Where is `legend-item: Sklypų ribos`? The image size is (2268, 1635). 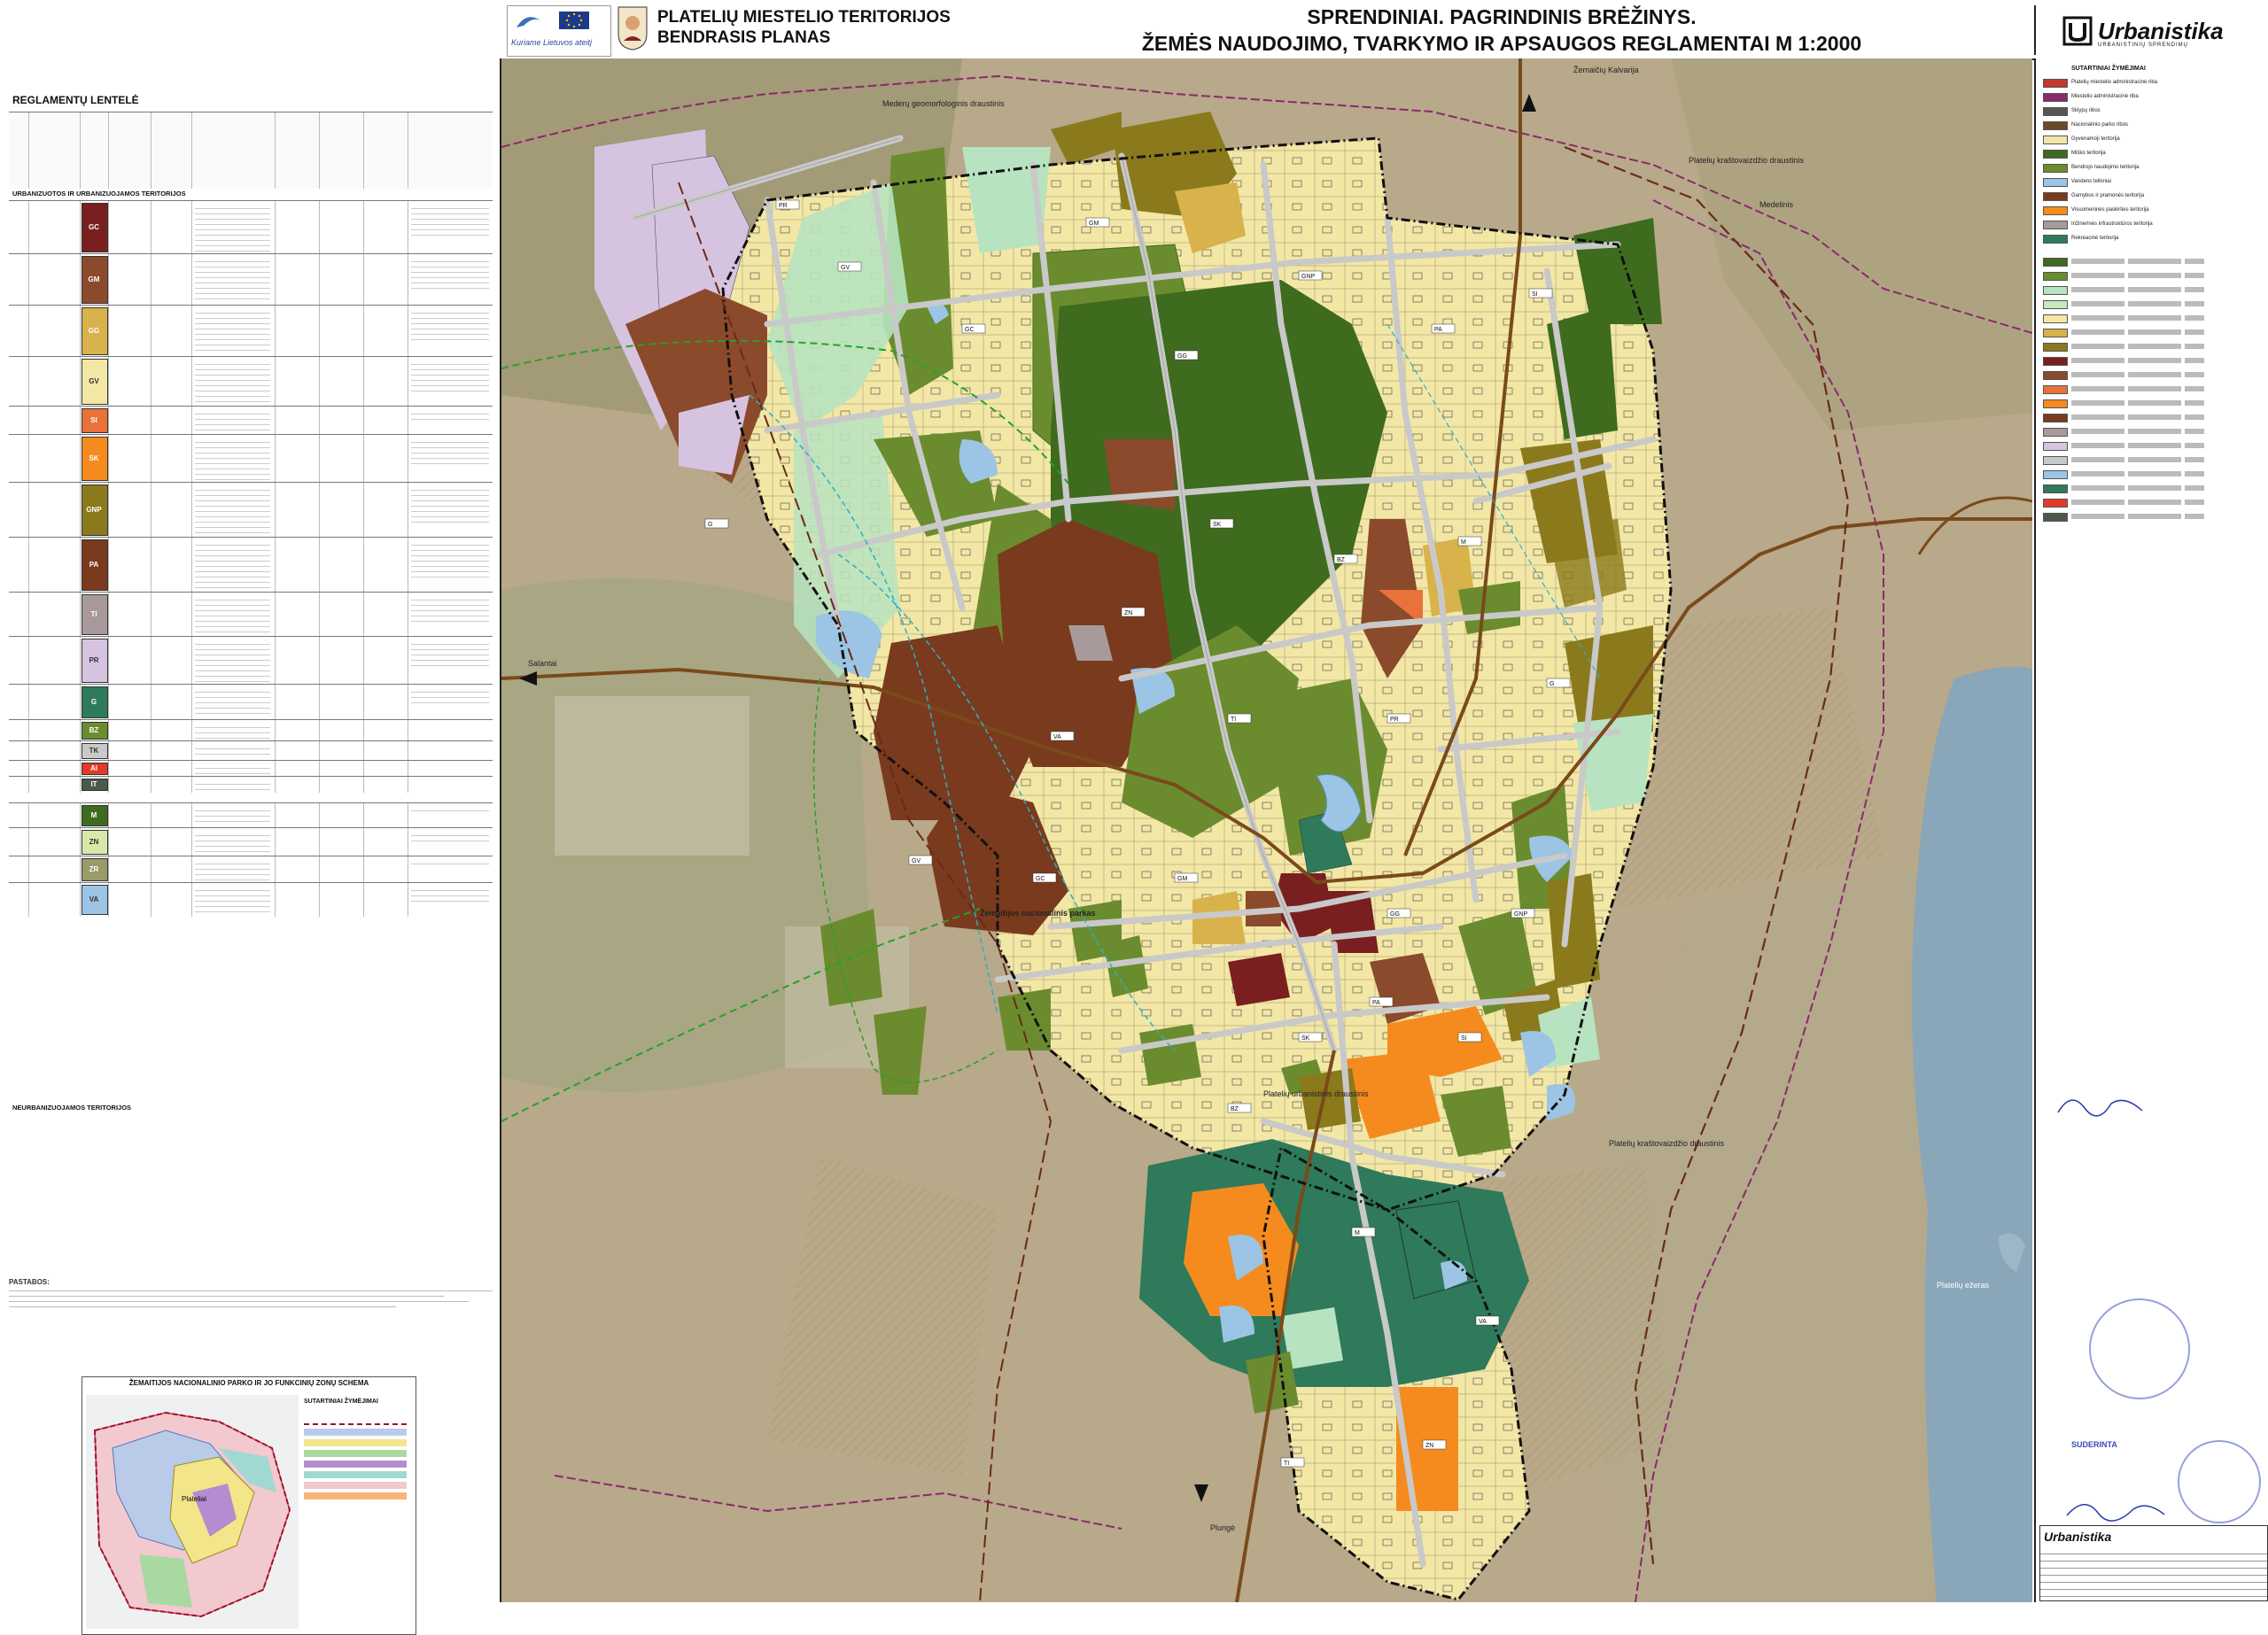 legend-item: Sklypų ribos is located at coordinates (2155, 111).